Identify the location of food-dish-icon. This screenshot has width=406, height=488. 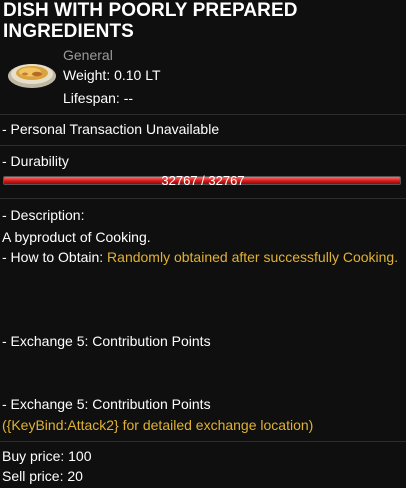
(32, 73).